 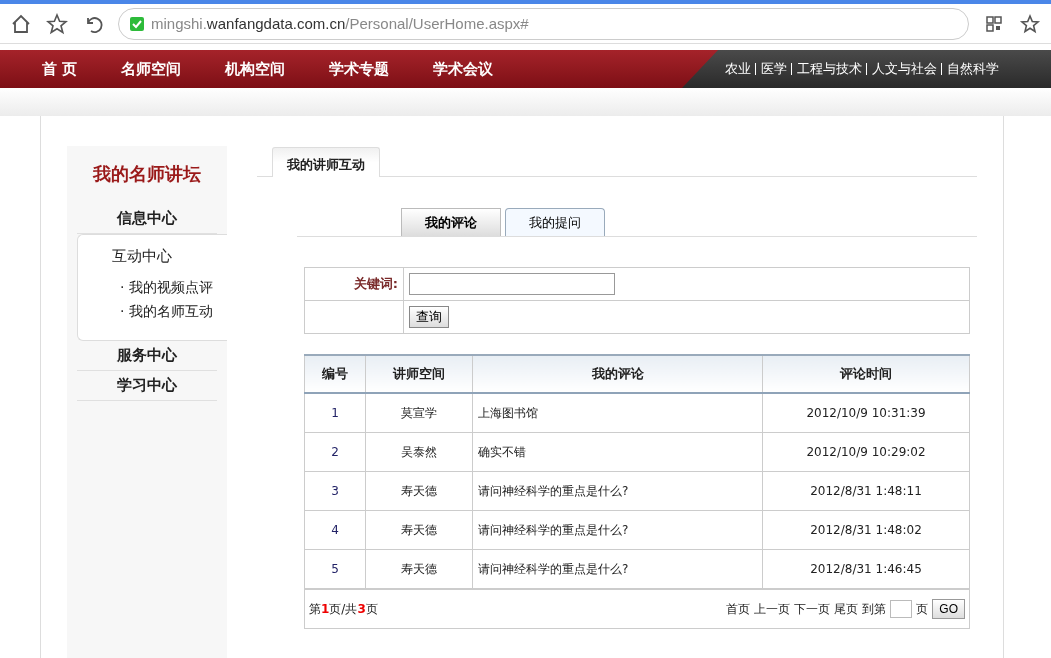 What do you see at coordinates (169, 256) in the screenshot?
I see `section-heading: 互动中心` at bounding box center [169, 256].